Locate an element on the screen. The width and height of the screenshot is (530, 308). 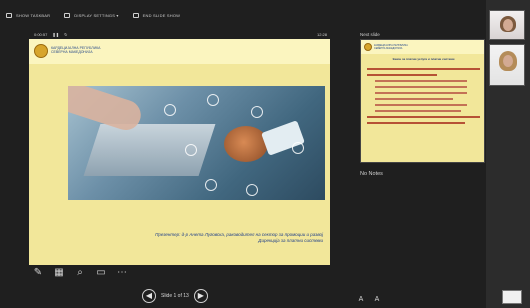
participant-2-face is located at coordinates (508, 61).